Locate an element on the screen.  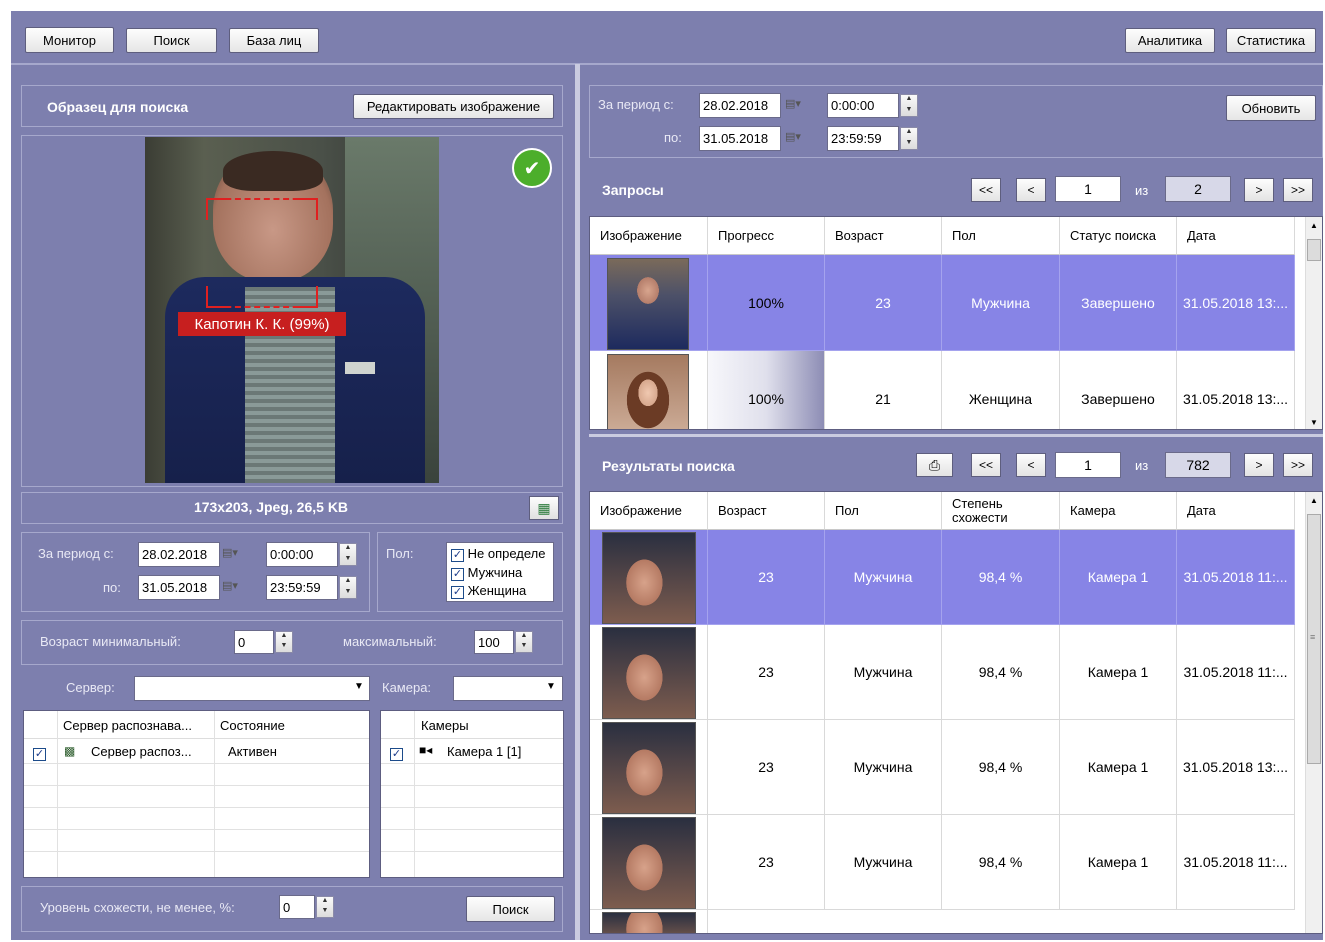
left-time-to-input: 23:59:59 is located at coordinates (302, 587).